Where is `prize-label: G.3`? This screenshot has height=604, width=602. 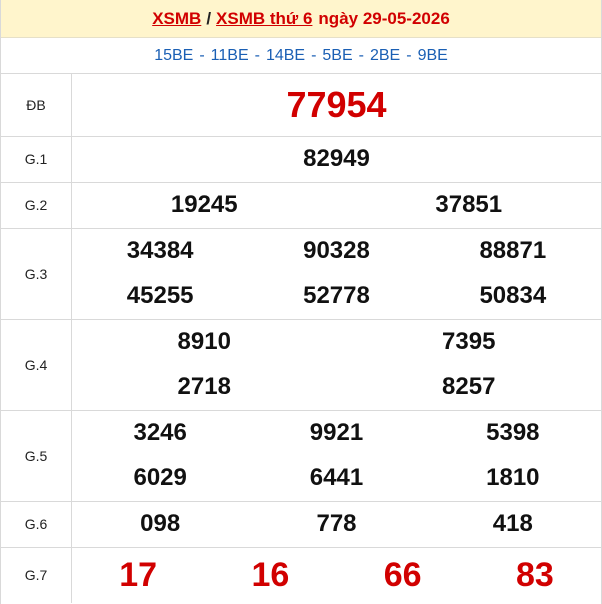 prize-label: G.3 is located at coordinates (36, 274).